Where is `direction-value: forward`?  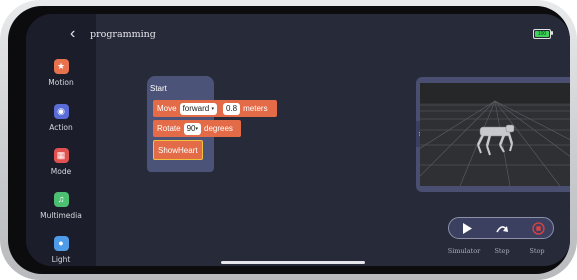
direction-value: forward is located at coordinates (196, 108).